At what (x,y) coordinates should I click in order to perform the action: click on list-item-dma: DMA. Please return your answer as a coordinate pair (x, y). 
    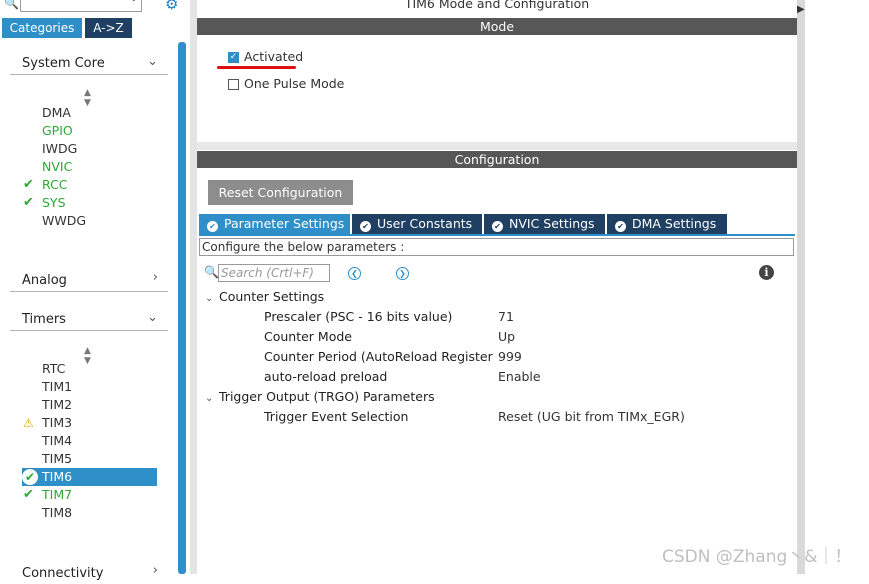
    Looking at the image, I should click on (56, 113).